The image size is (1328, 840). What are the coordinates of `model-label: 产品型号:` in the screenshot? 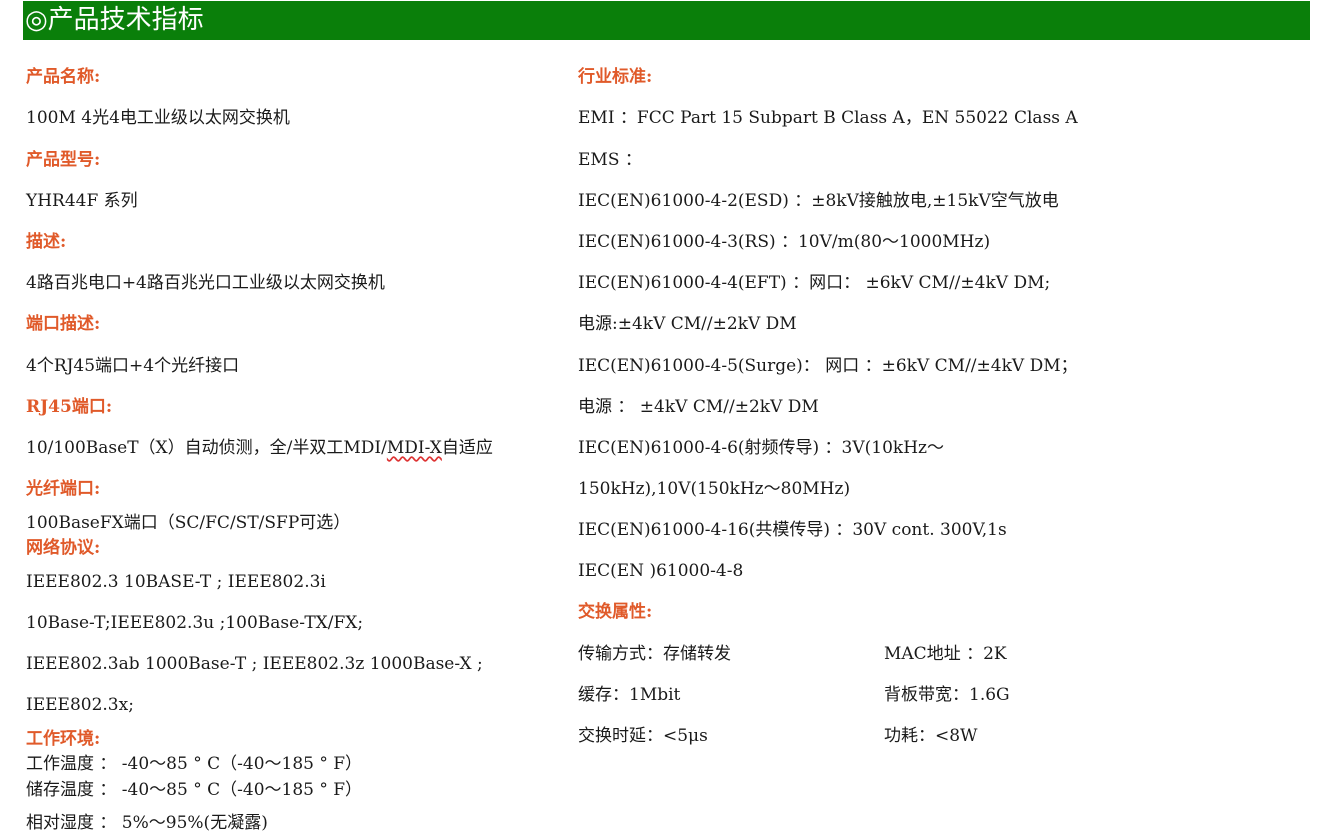 It's located at (63, 160).